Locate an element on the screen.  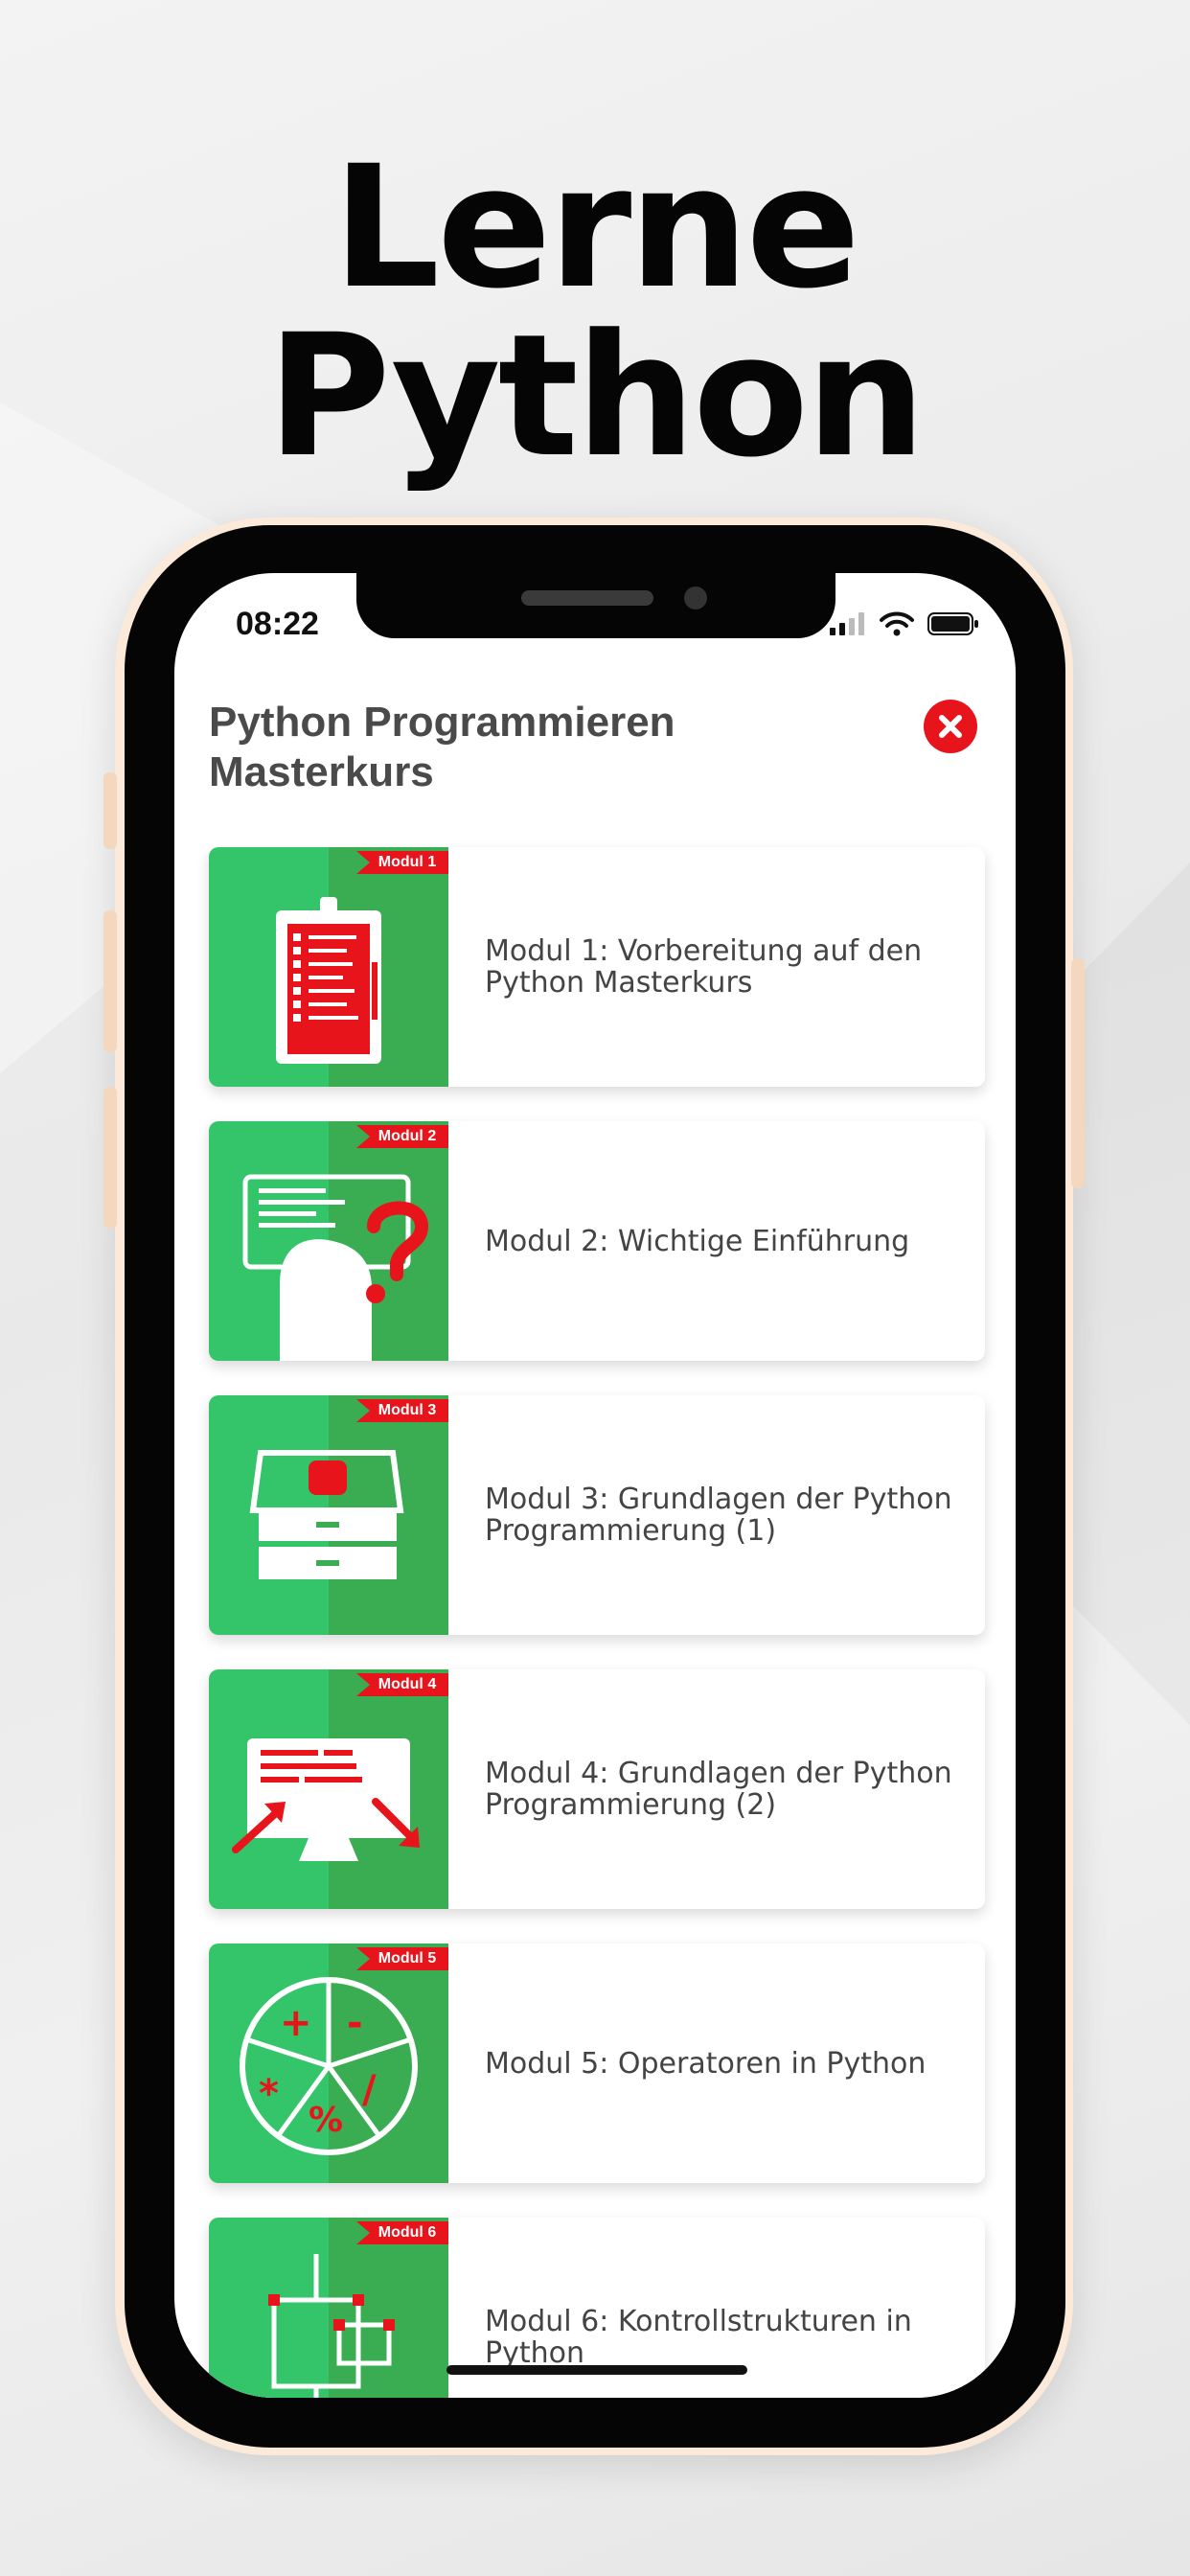
person-question-icon is located at coordinates (335, 1267).